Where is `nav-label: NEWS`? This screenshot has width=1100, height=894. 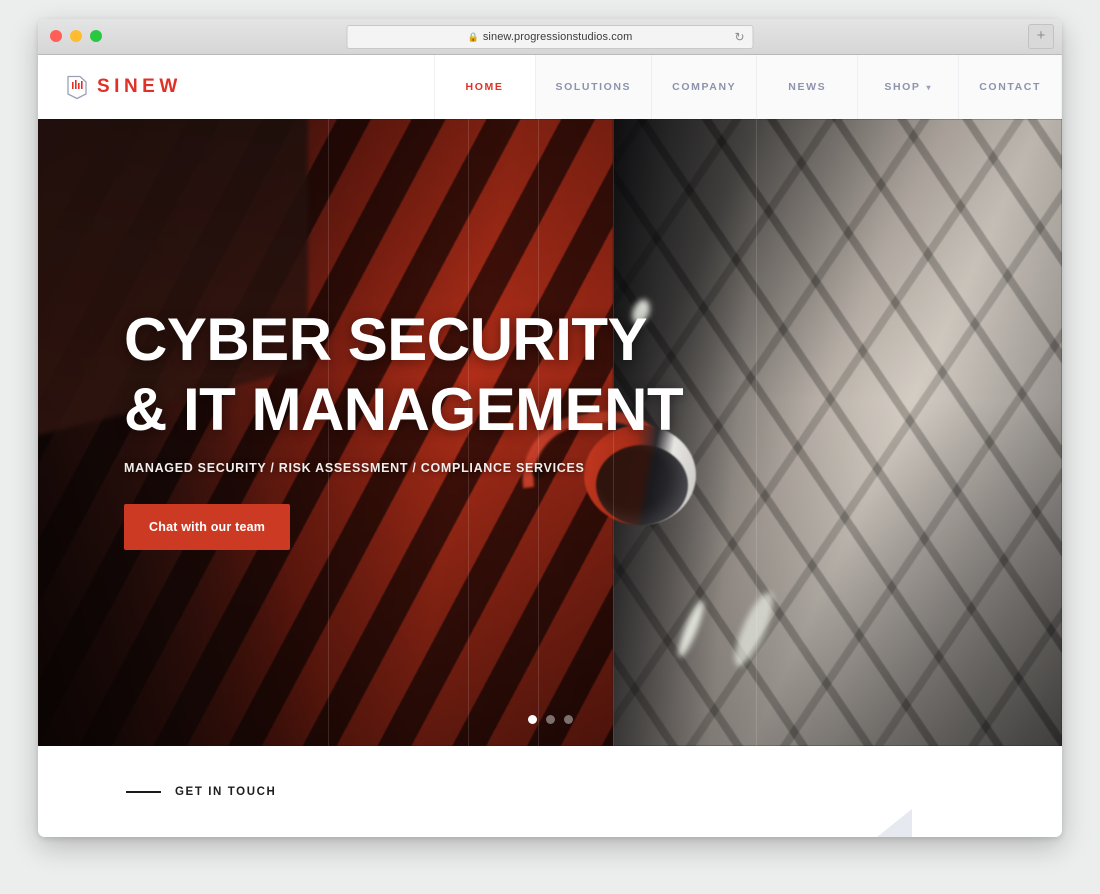
nav-label: NEWS is located at coordinates (807, 87).